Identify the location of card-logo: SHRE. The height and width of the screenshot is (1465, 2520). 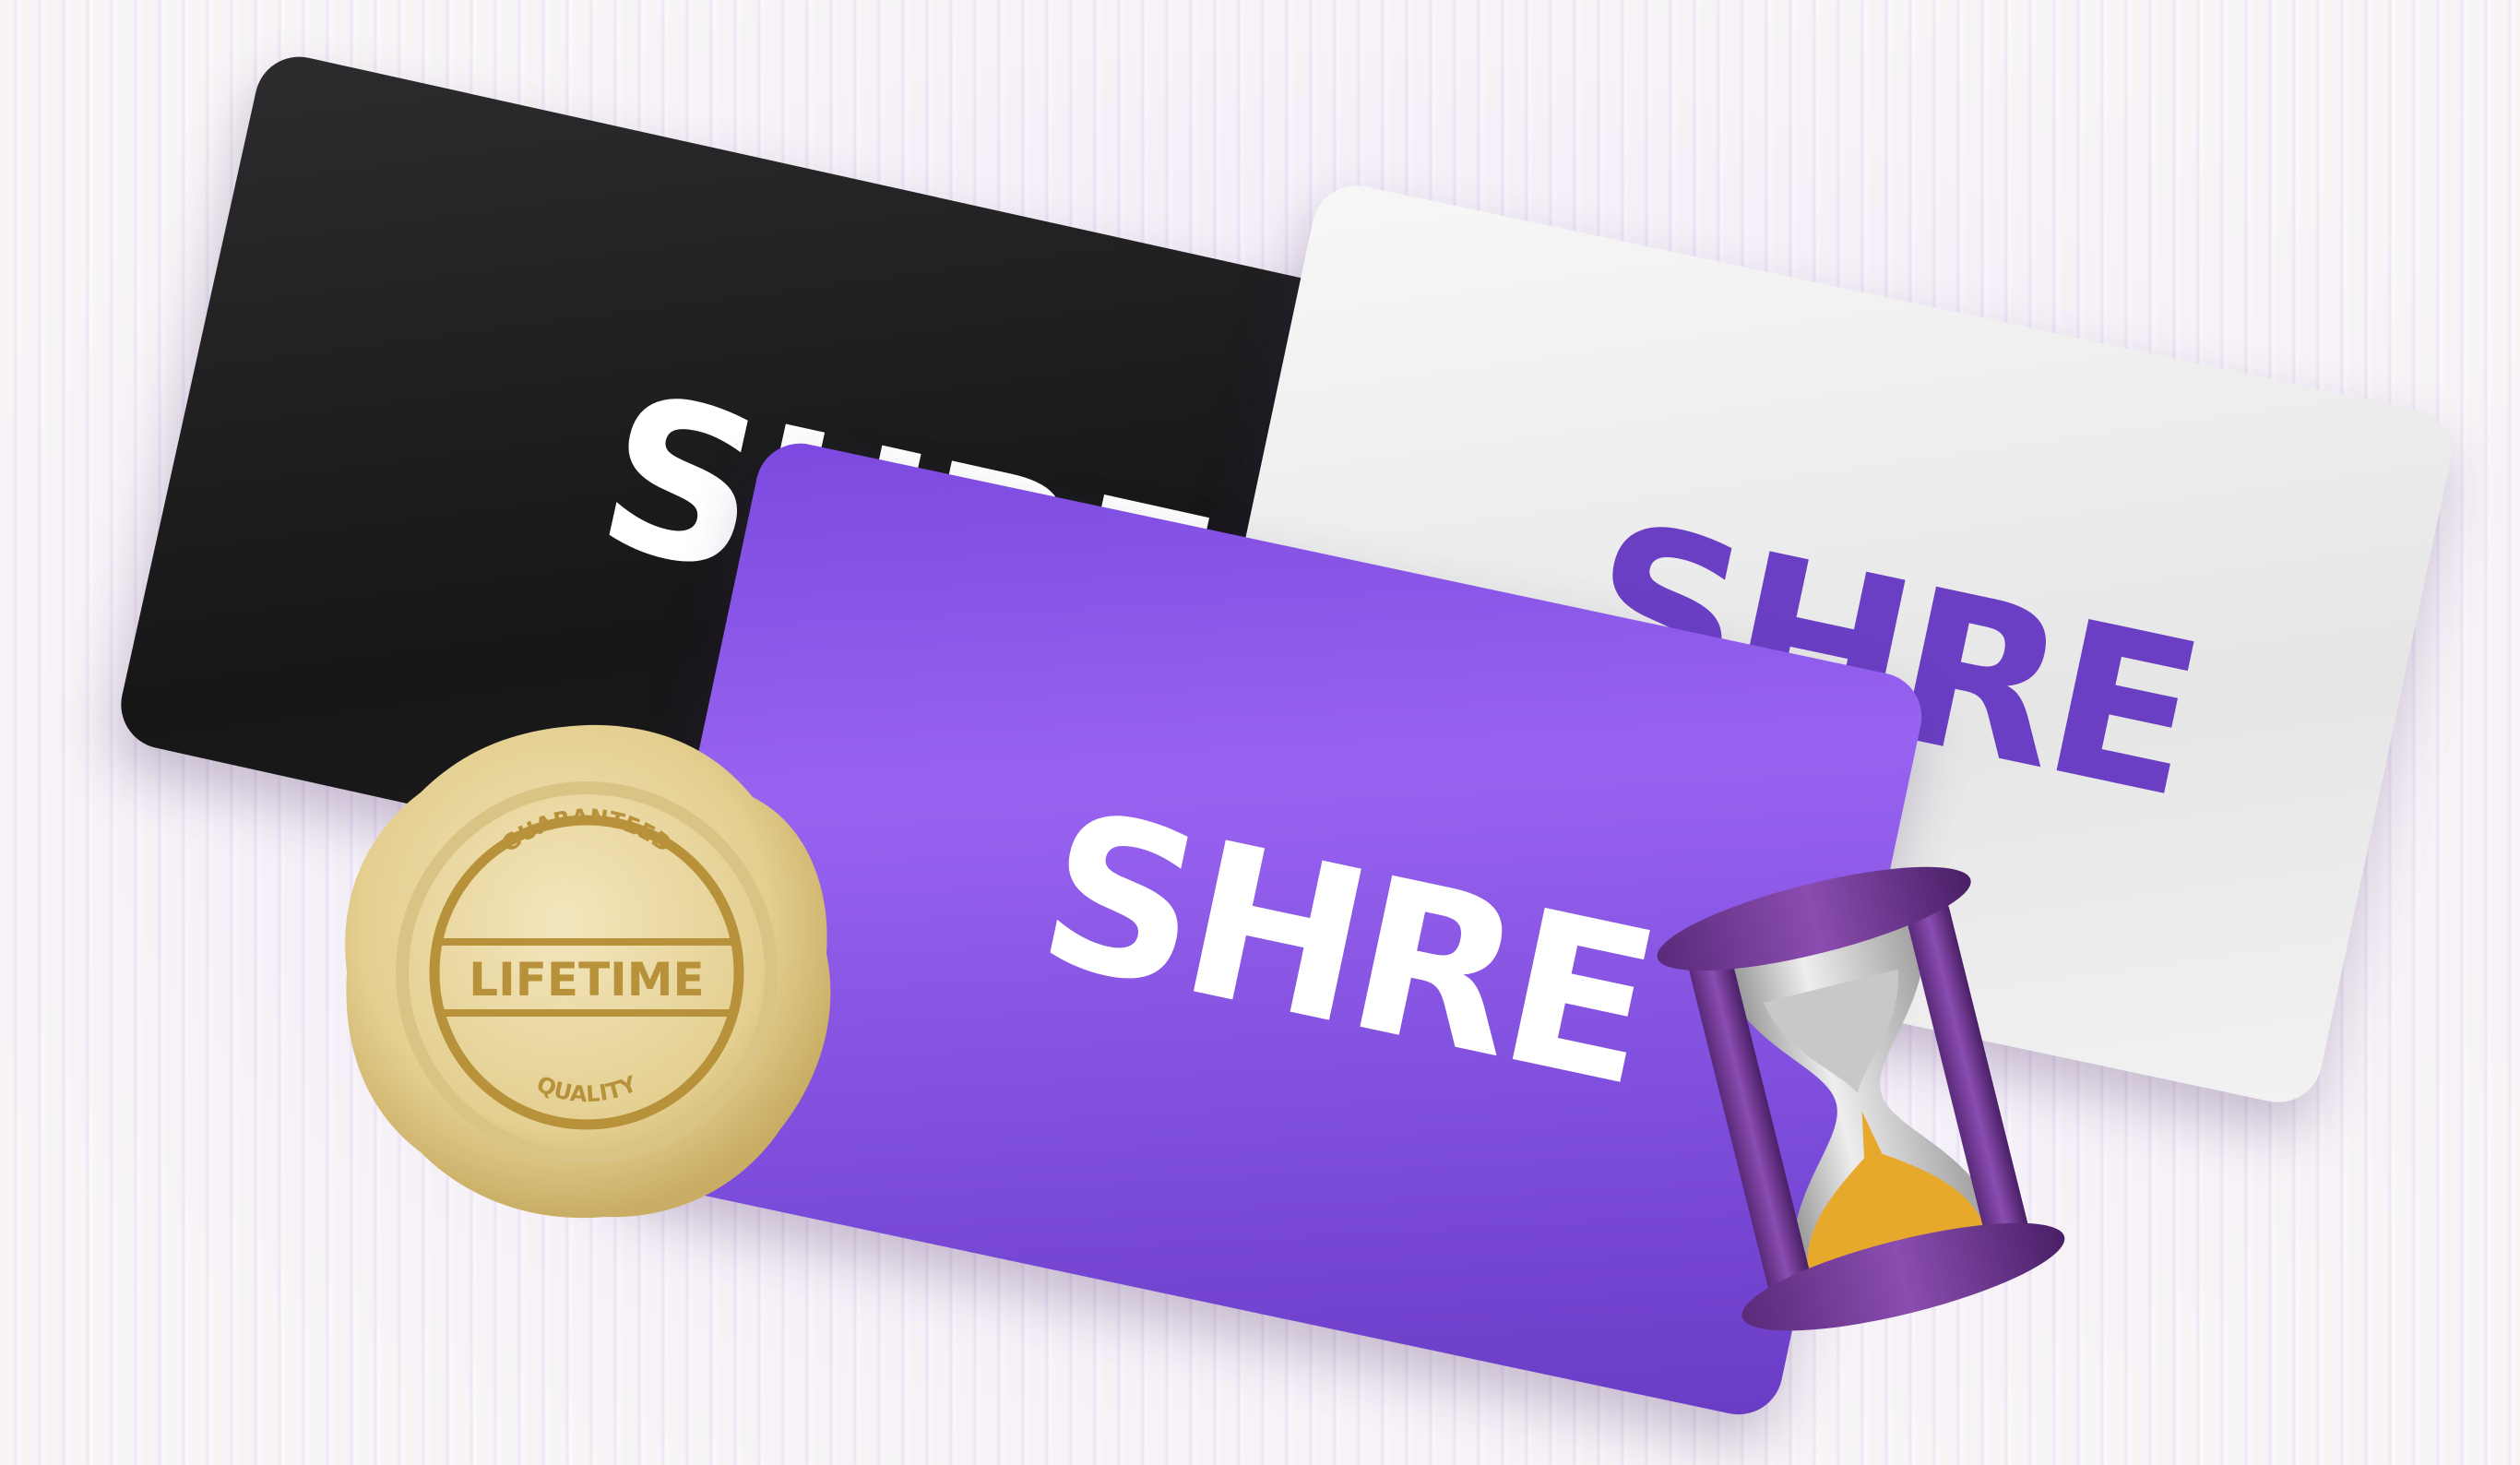
(1345, 949).